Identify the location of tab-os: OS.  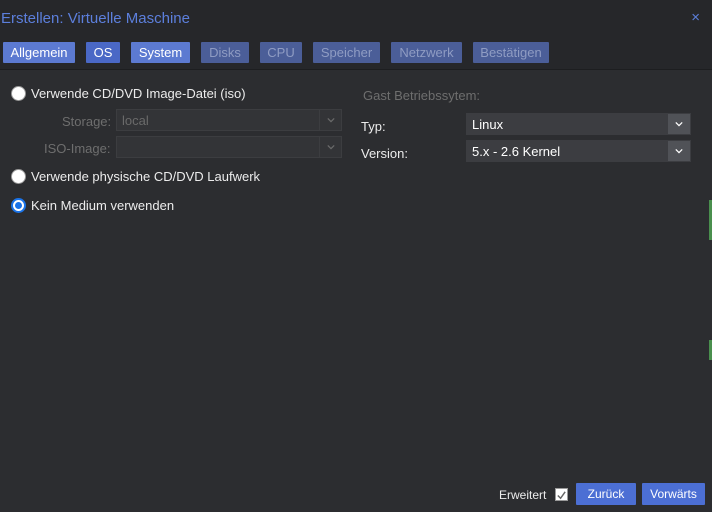
(103, 52).